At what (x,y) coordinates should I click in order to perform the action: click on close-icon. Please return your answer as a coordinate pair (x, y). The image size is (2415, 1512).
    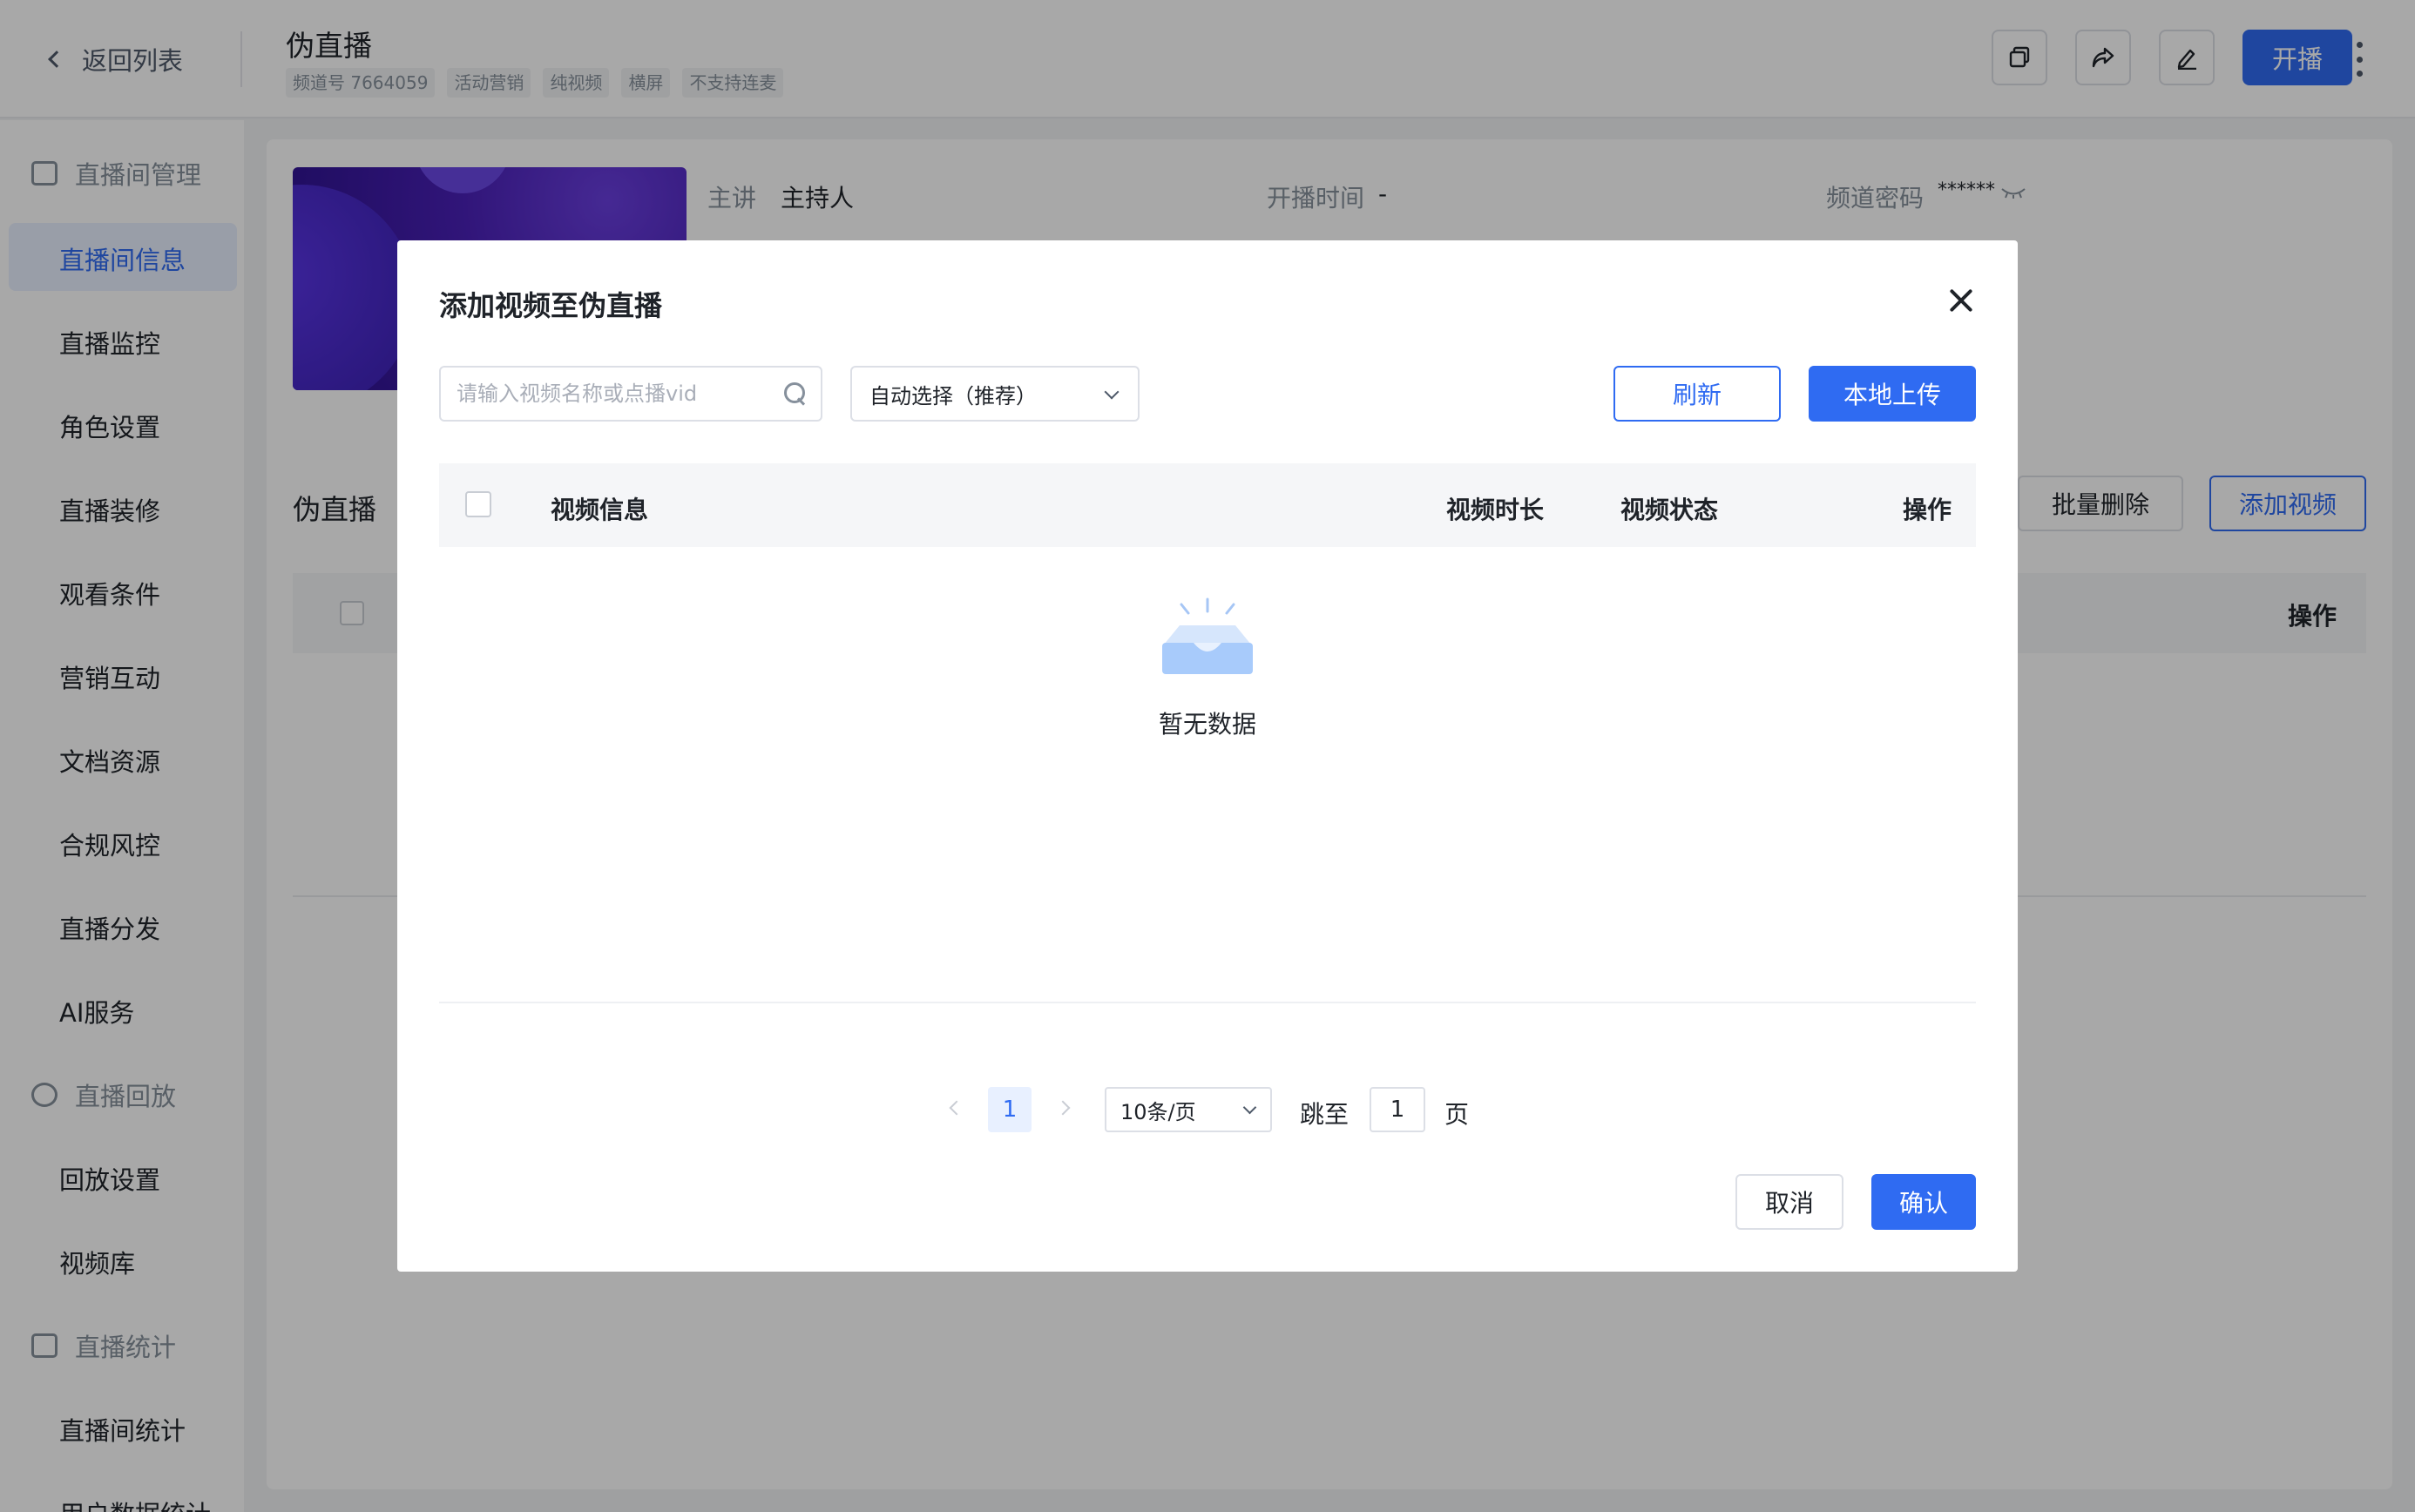
    Looking at the image, I should click on (1961, 300).